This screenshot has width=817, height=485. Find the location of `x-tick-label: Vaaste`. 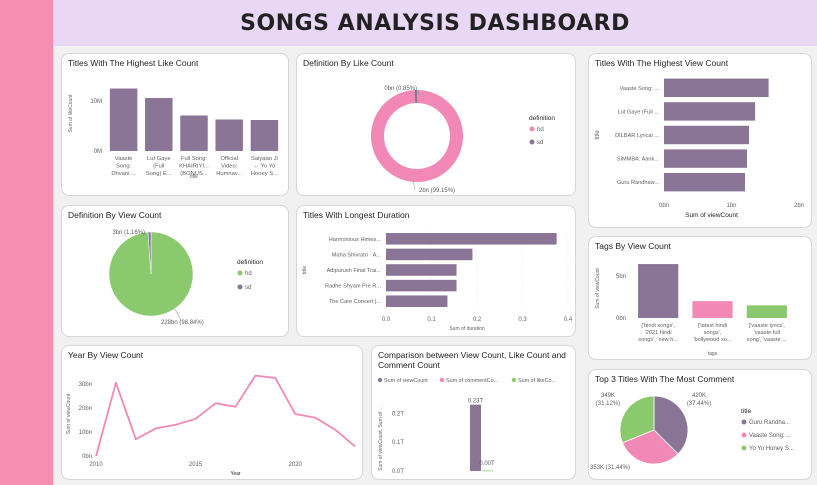

x-tick-label: Vaaste is located at coordinates (124, 159).